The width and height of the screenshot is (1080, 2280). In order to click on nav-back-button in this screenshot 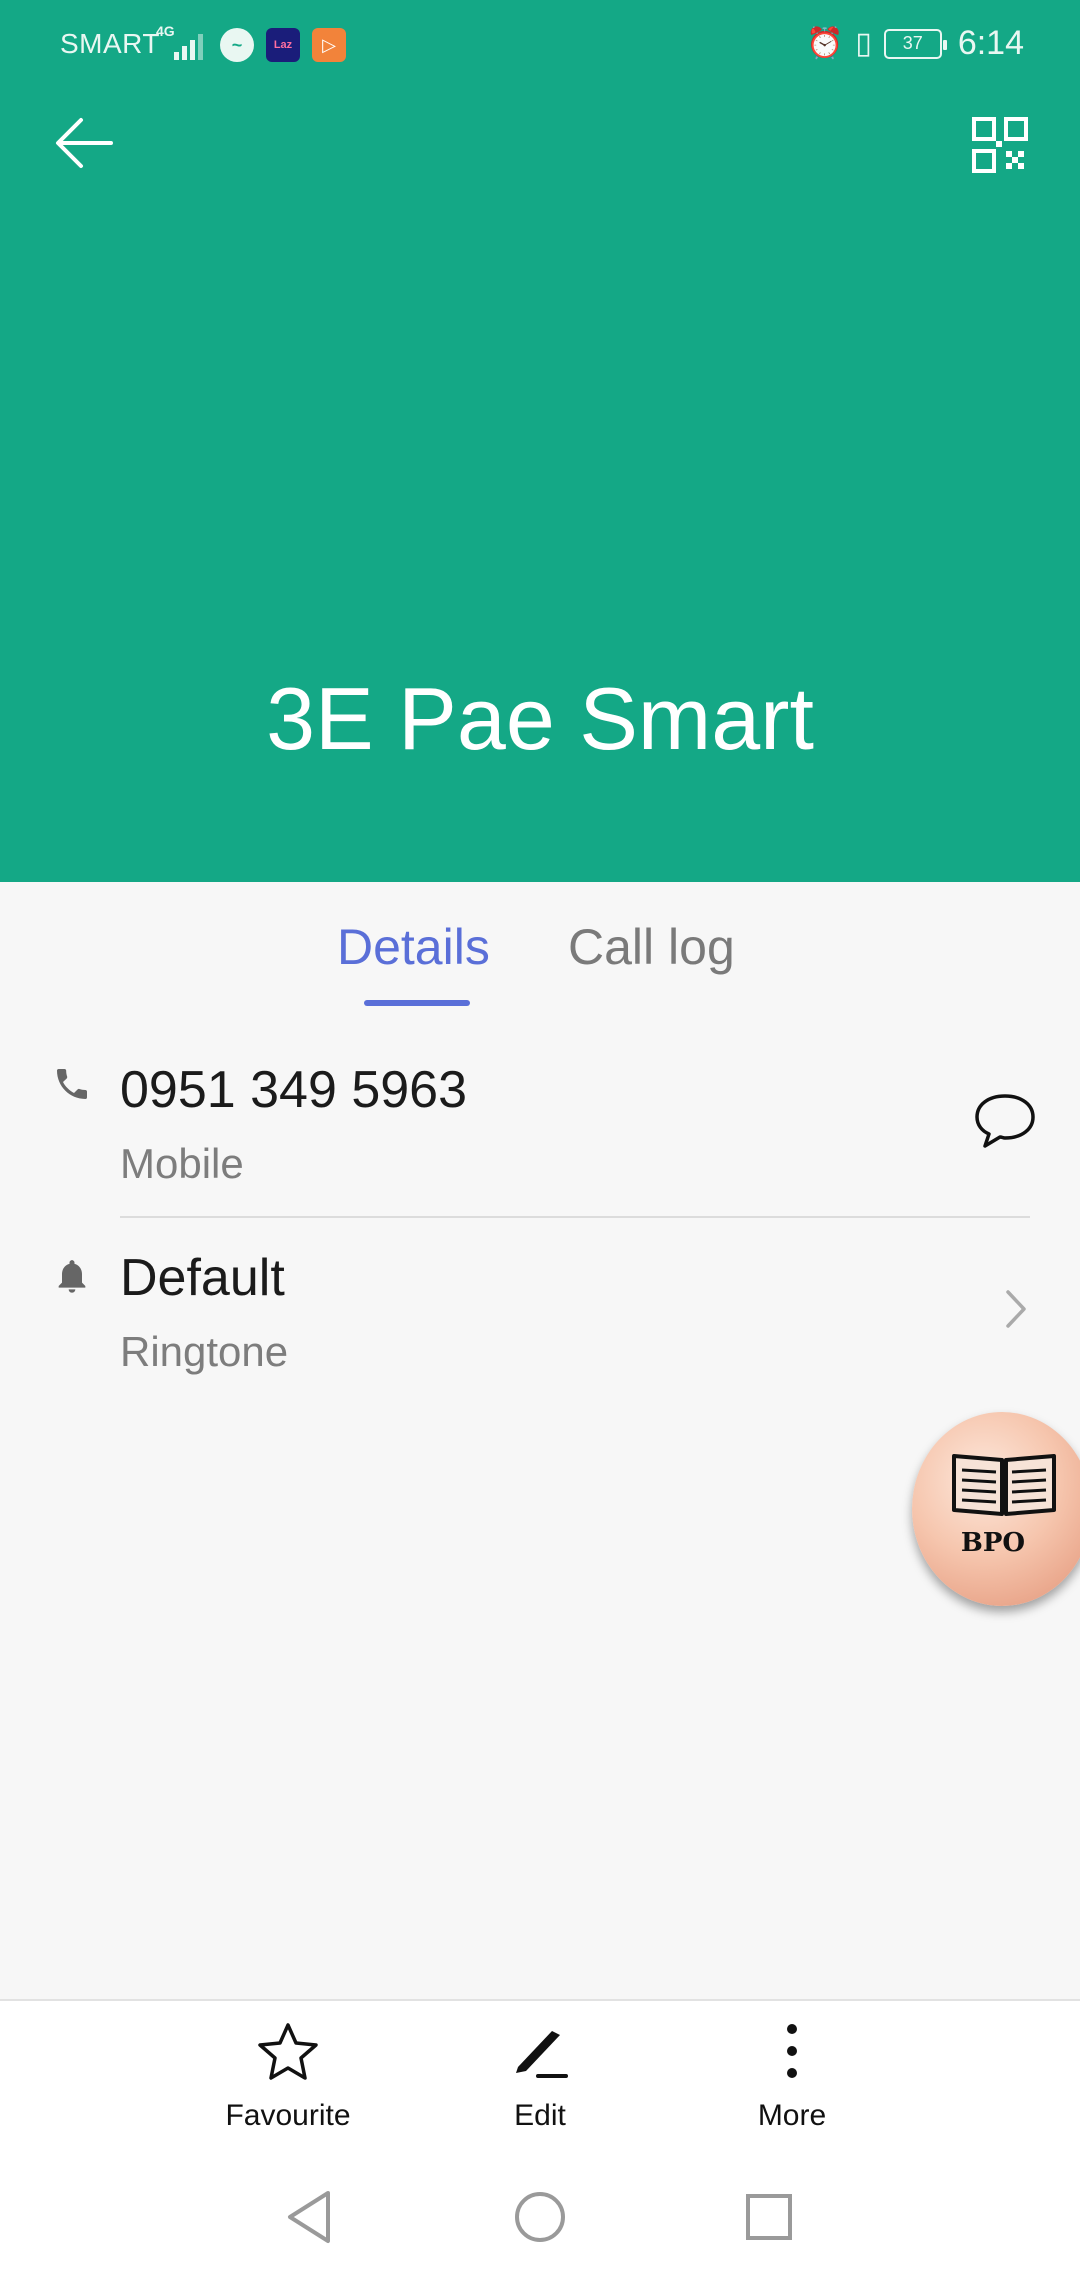, I will do `click(309, 2217)`.